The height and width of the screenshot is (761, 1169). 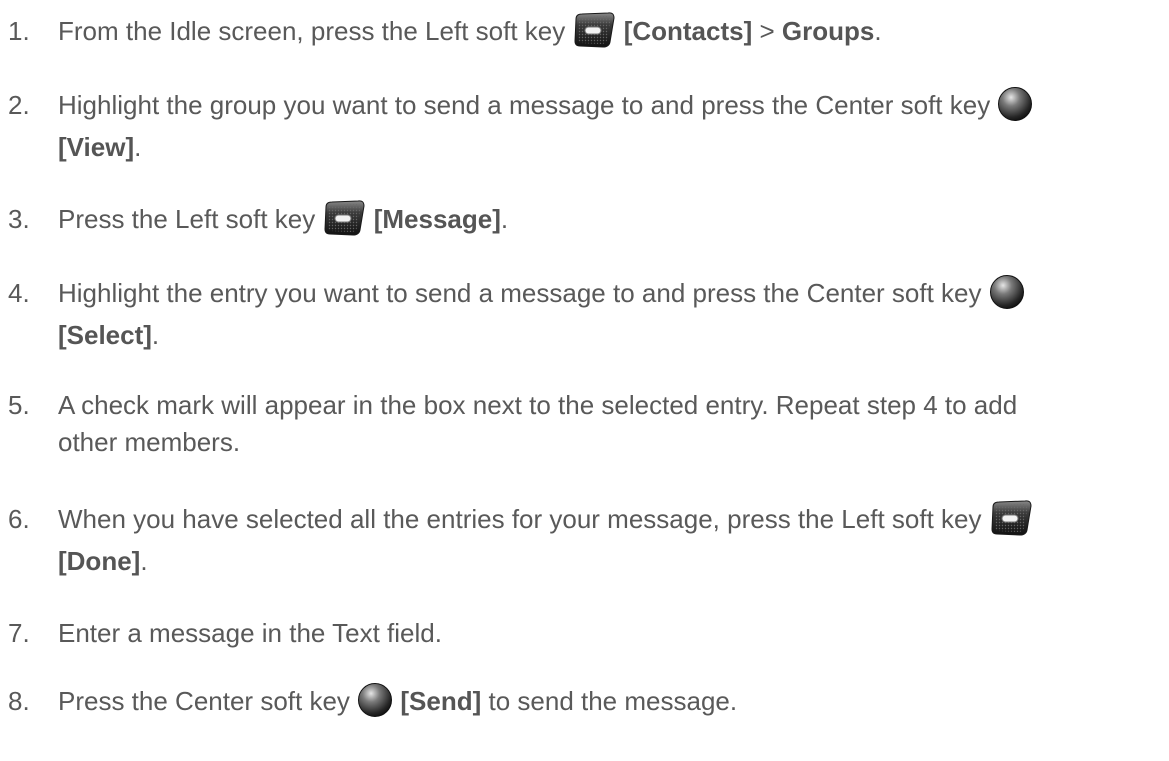 What do you see at coordinates (19, 105) in the screenshot?
I see `step-number: 2.` at bounding box center [19, 105].